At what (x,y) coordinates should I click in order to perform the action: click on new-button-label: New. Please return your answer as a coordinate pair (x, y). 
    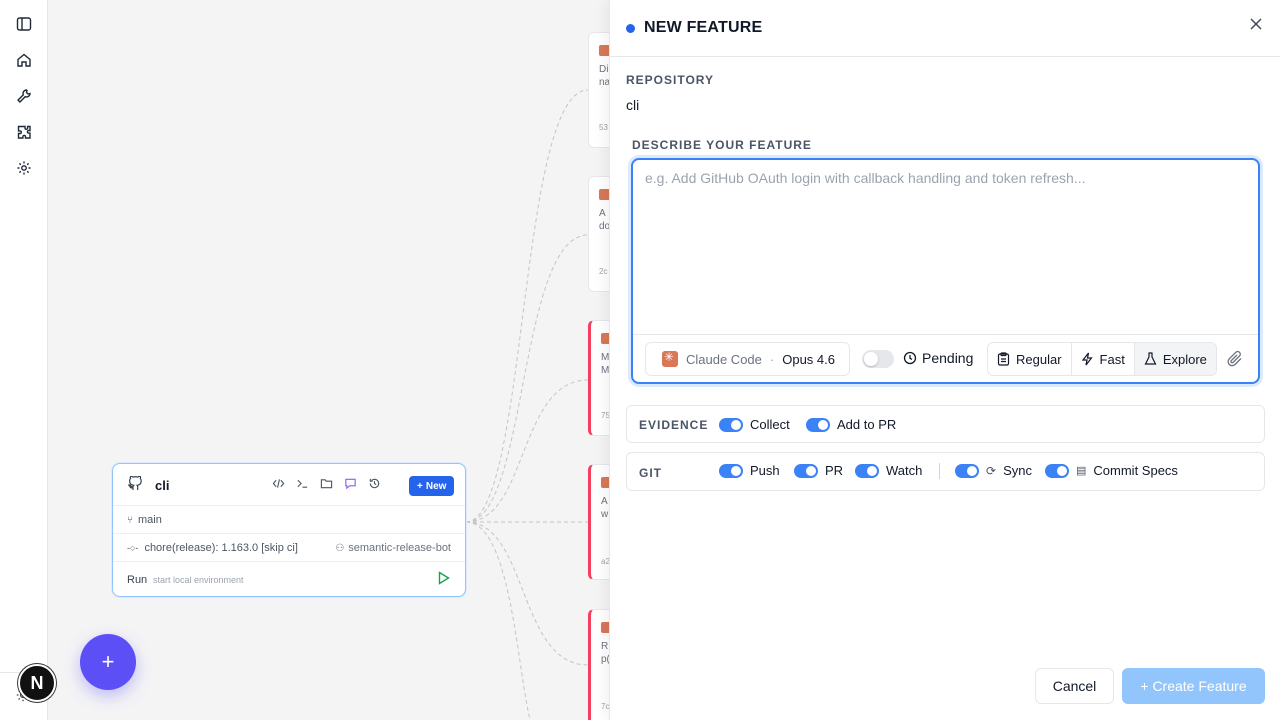
    Looking at the image, I should click on (436, 486).